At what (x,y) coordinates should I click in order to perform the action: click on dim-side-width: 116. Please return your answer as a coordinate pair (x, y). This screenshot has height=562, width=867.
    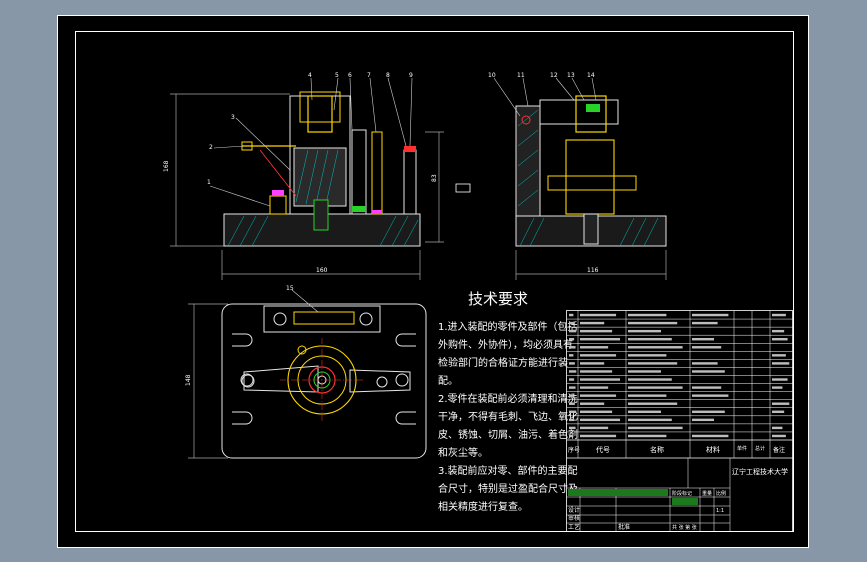
    Looking at the image, I should click on (593, 270).